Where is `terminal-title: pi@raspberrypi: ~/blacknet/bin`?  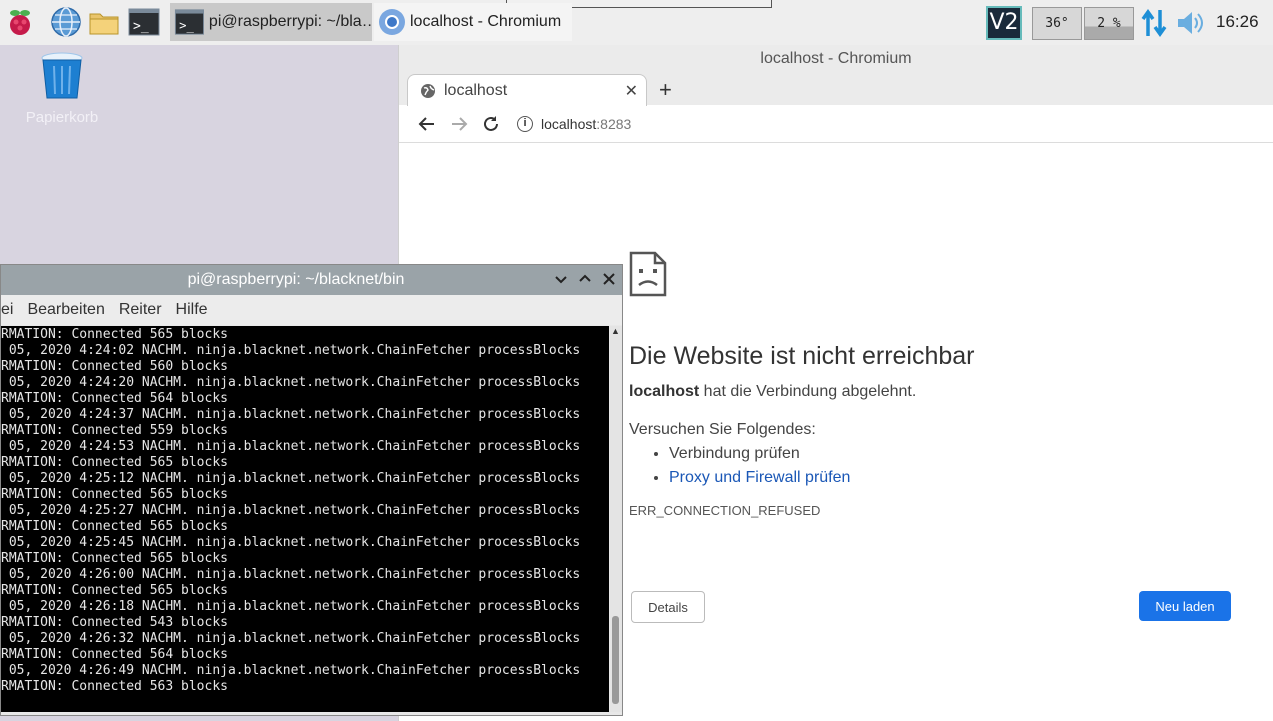 terminal-title: pi@raspberrypi: ~/blacknet/bin is located at coordinates (296, 279).